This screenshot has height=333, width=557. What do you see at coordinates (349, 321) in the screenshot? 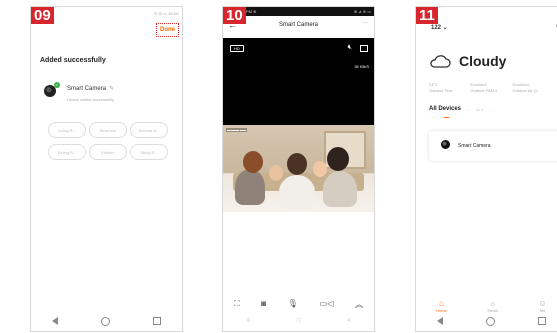
I see `back-nav-icon: <` at bounding box center [349, 321].